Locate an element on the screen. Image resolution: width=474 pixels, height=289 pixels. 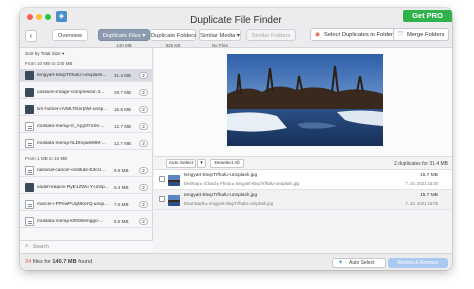
preview-photo is located at coordinates (305, 100).